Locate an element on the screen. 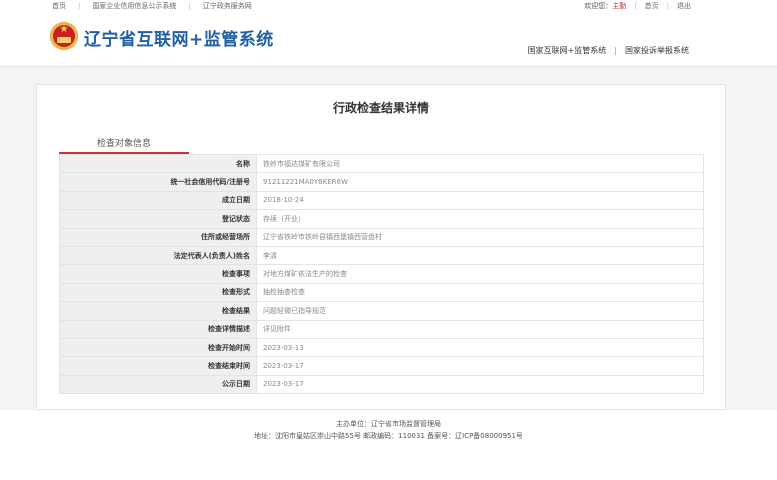  row-value: 91211221MA0Y8KER6W is located at coordinates (480, 182).